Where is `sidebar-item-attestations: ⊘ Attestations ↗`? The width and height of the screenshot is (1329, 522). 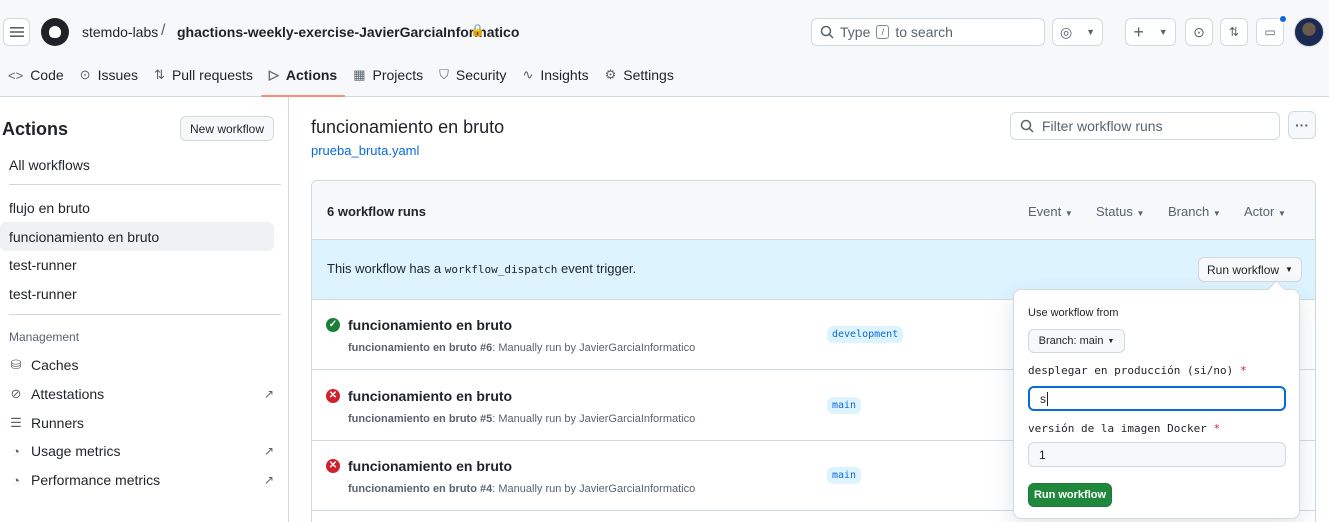 sidebar-item-attestations: ⊘ Attestations ↗ is located at coordinates (141, 394).